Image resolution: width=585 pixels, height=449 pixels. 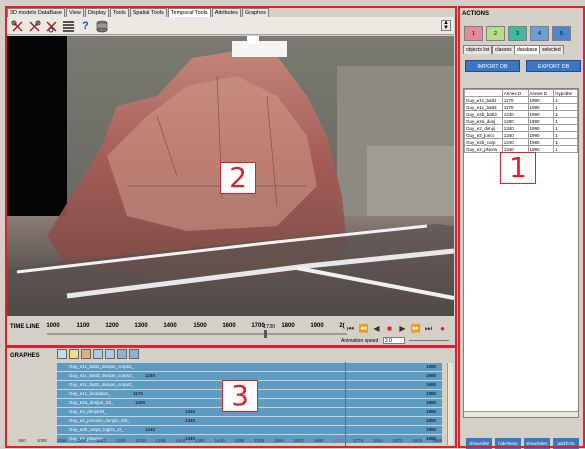 What do you see at coordinates (74, 12) in the screenshot?
I see `tab-view: View` at bounding box center [74, 12].